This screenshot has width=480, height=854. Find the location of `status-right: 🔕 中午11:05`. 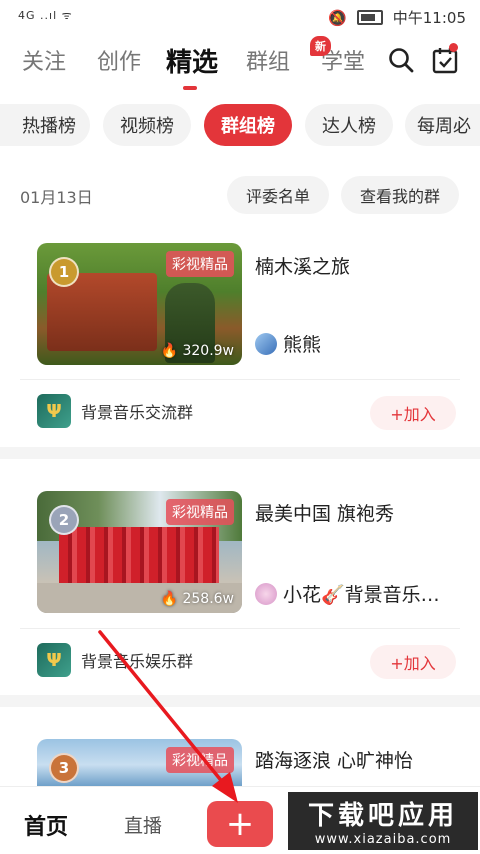

status-right: 🔕 中午11:05 is located at coordinates (397, 17).